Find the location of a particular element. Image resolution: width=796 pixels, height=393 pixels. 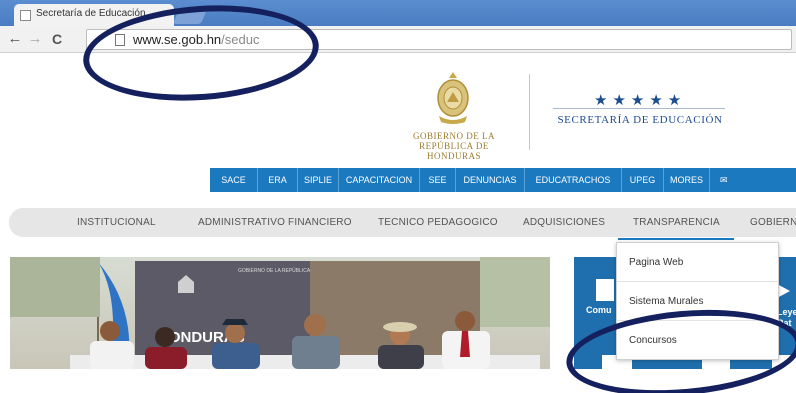

stars-icon: ★★★★★ is located at coordinates (640, 100).